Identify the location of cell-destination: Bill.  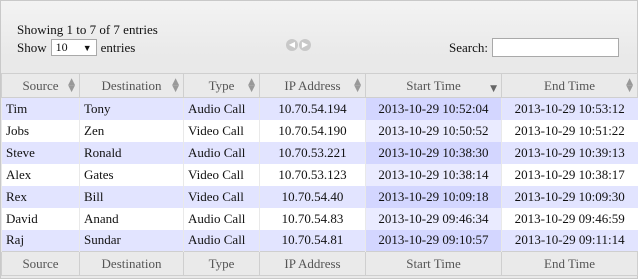
(131, 196).